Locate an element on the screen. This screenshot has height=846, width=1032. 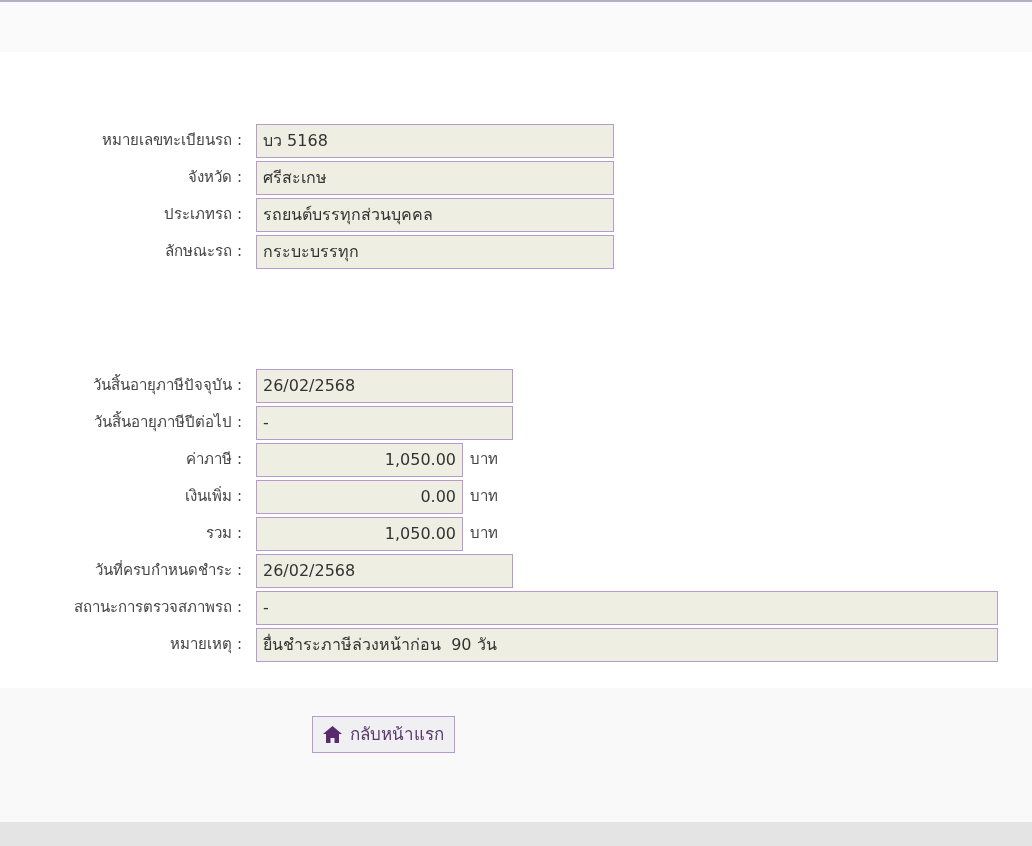
field-label: หมายเลขทะเบียนรถ : is located at coordinates (172, 140).